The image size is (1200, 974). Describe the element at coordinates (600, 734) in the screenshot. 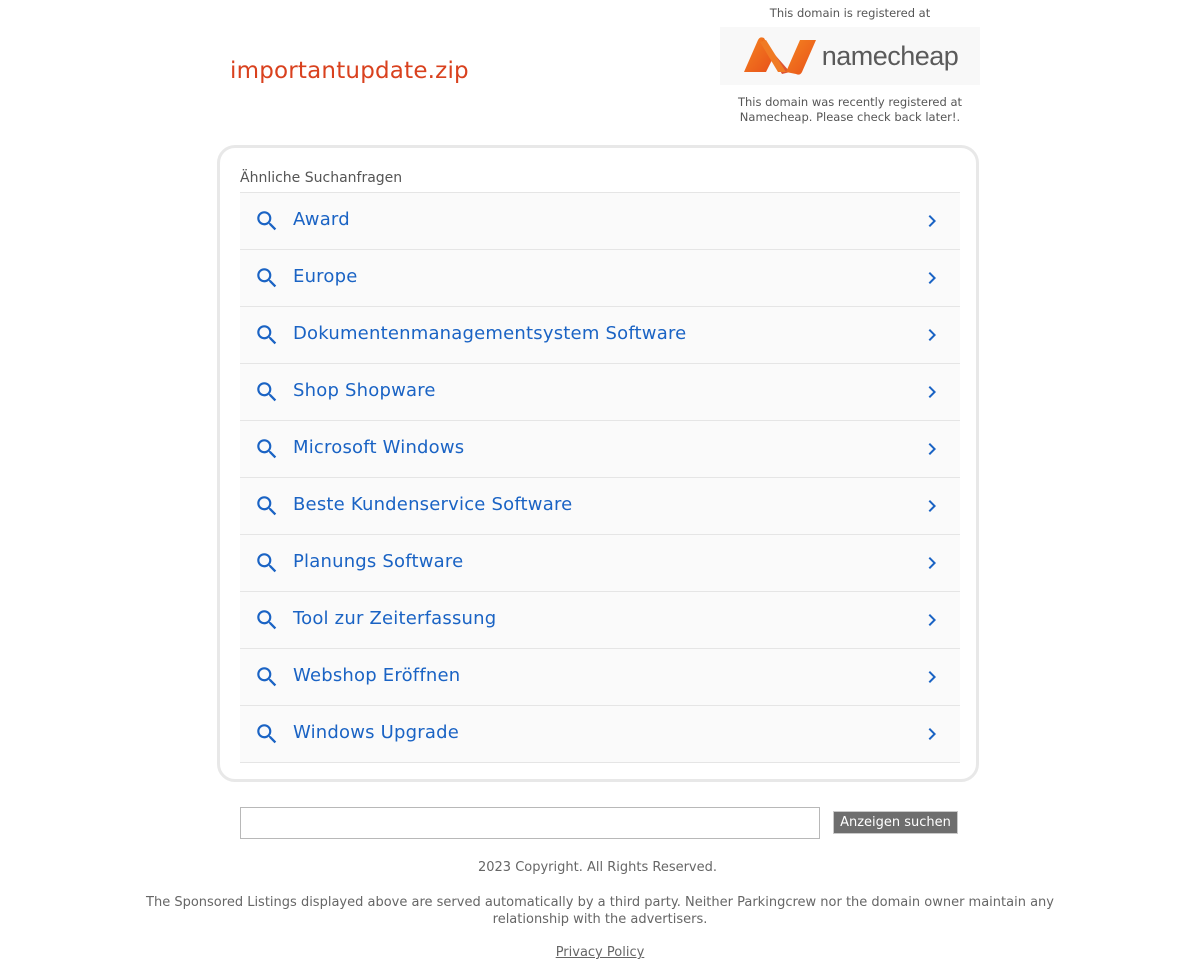

I see `related-search-item: Windows Upgrade` at that location.